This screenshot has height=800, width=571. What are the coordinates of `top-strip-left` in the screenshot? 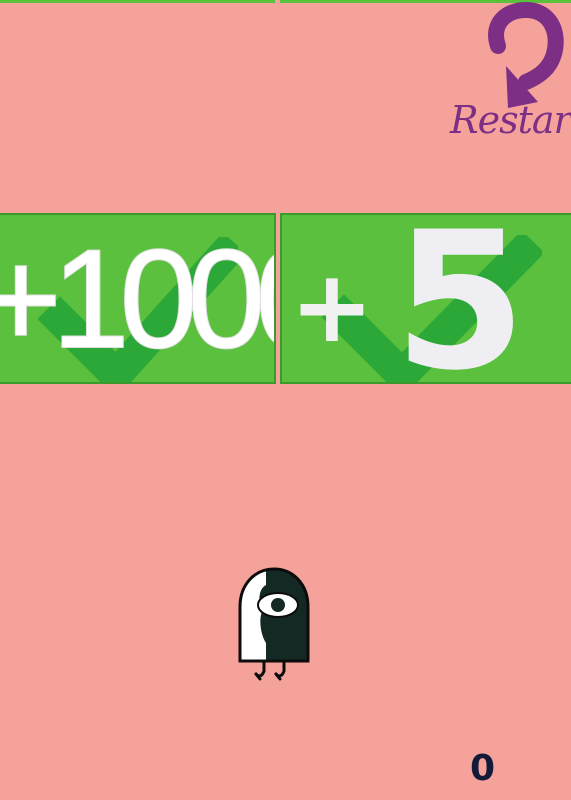 It's located at (137, 1).